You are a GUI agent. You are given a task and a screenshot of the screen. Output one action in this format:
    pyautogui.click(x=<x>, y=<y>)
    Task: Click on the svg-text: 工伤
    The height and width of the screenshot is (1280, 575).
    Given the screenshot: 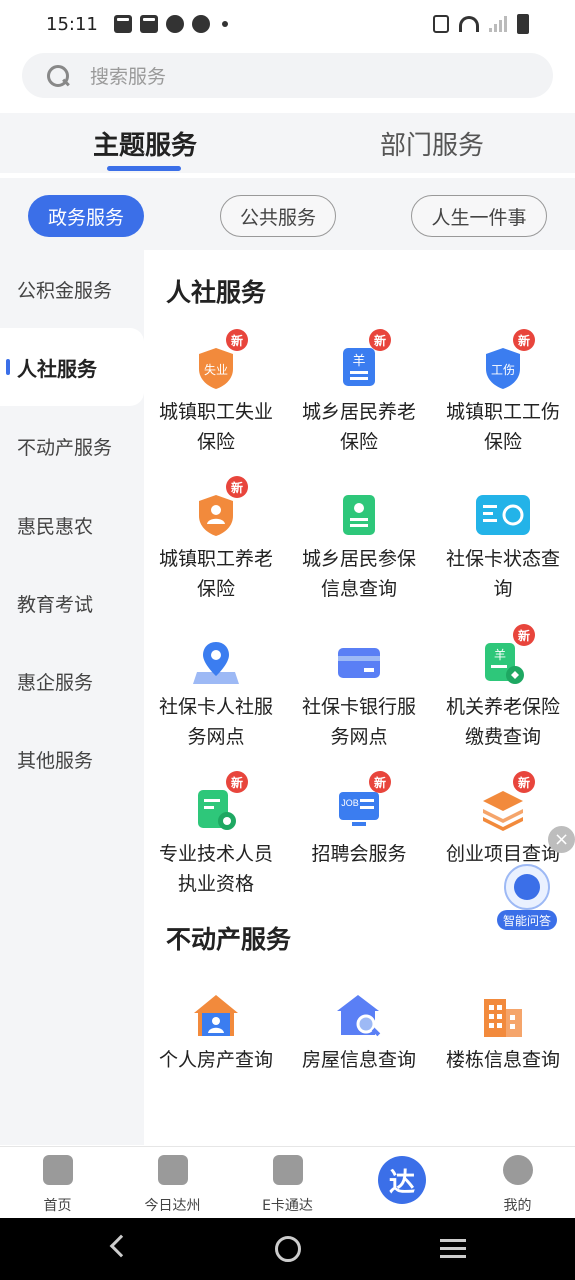 What is the action you would take?
    pyautogui.click(x=503, y=370)
    